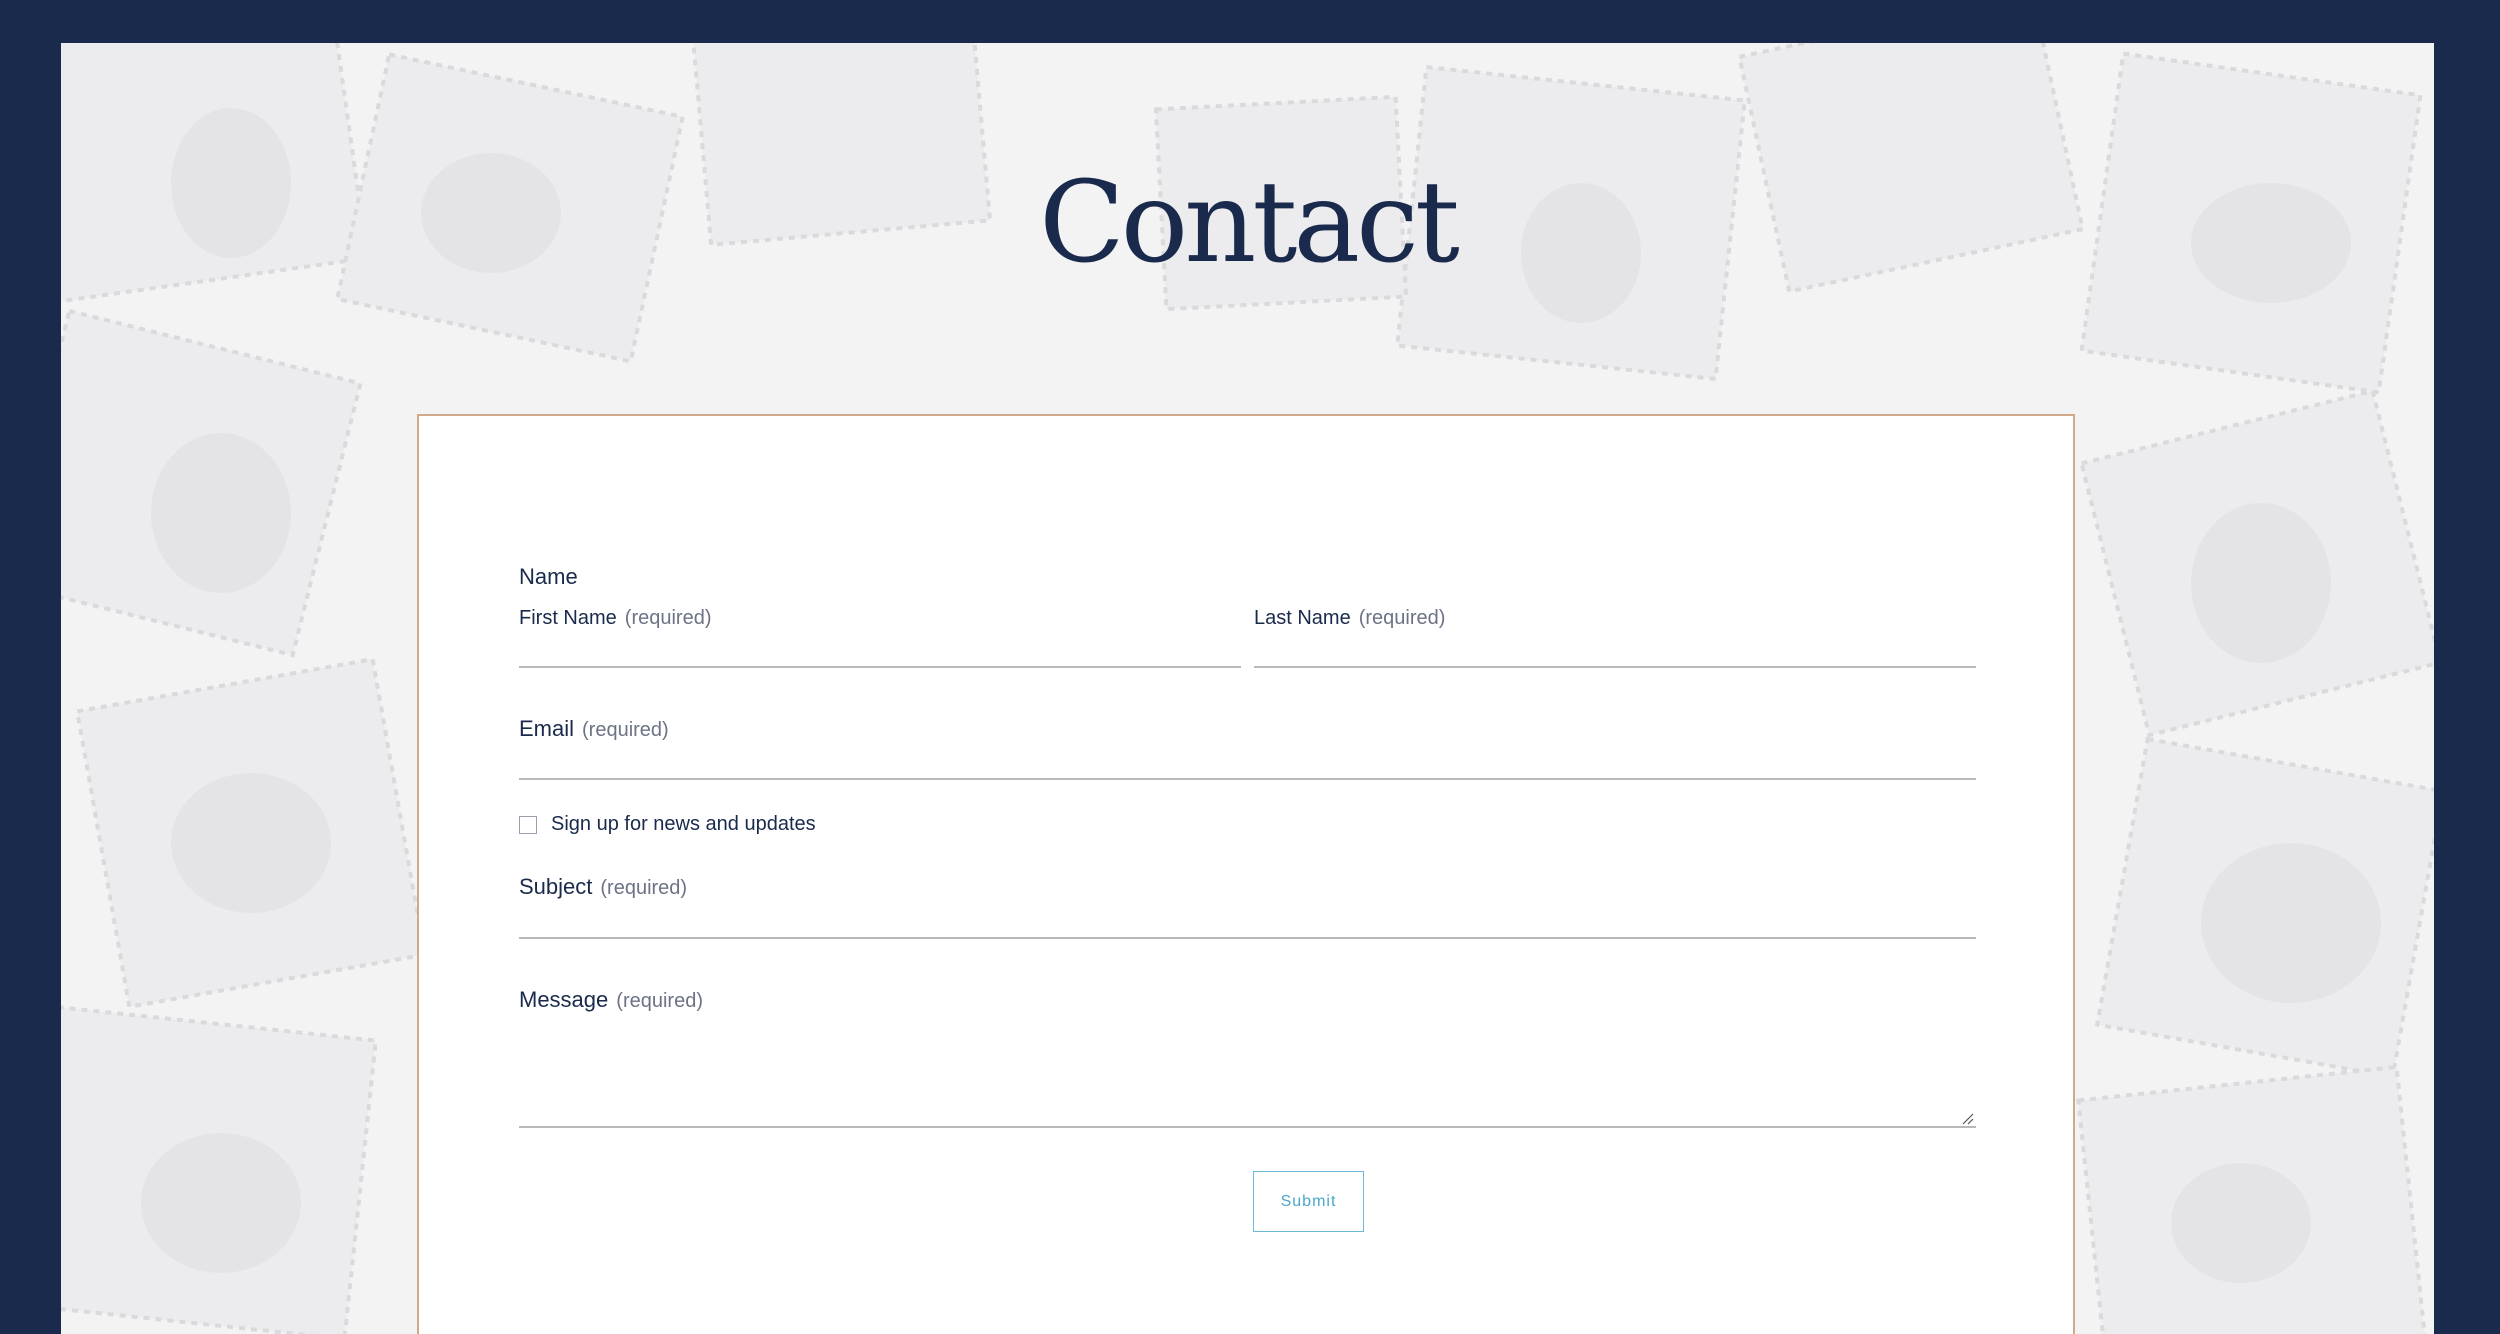  I want to click on subject-required-hint: (required), so click(644, 888).